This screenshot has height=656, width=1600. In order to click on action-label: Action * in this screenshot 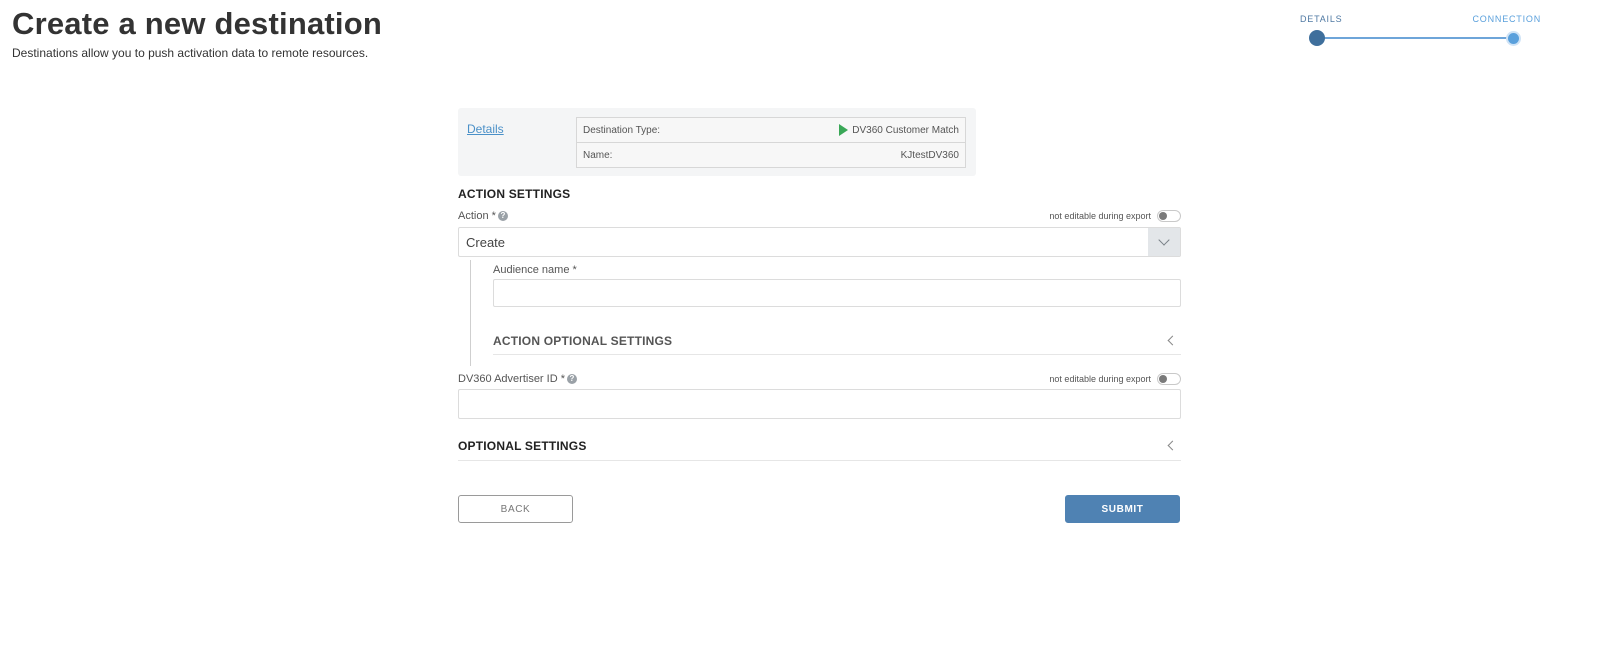, I will do `click(477, 216)`.